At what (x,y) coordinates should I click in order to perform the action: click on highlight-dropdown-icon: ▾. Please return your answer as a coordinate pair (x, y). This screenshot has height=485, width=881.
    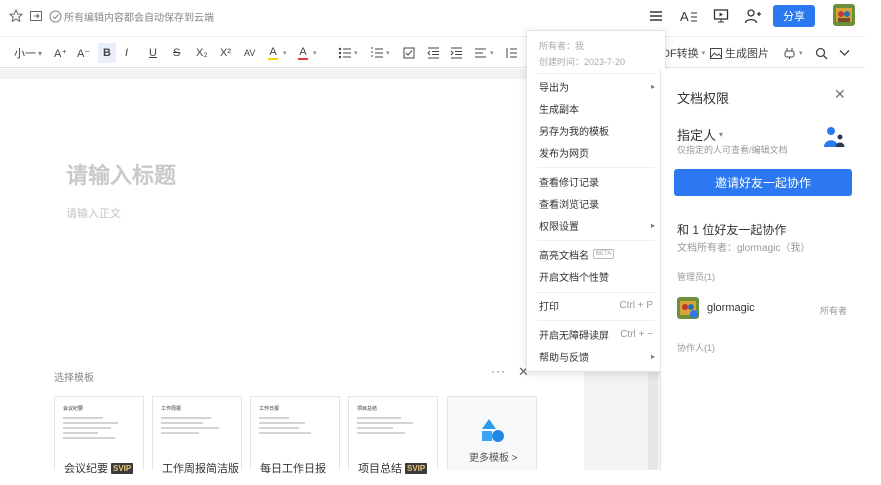
    Looking at the image, I should click on (285, 53).